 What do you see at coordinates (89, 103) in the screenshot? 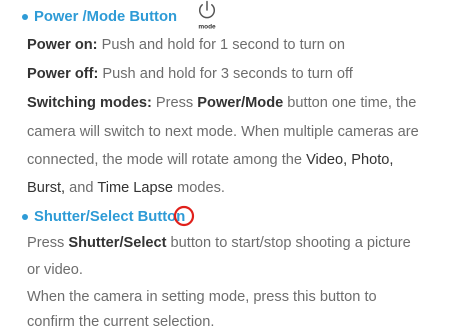
I see `switch-modes-label: Switching modes:` at bounding box center [89, 103].